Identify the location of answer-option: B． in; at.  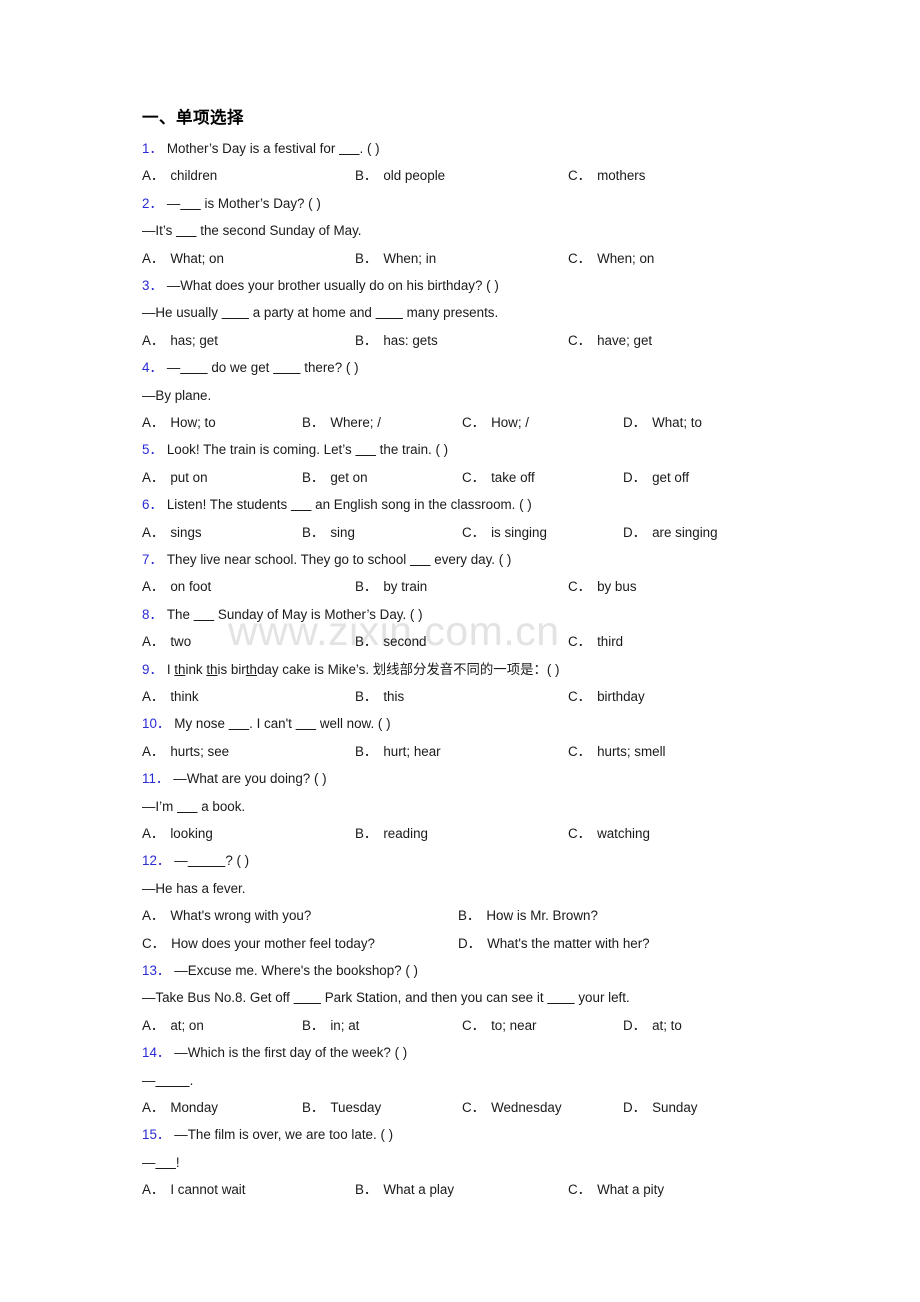
(330, 1025).